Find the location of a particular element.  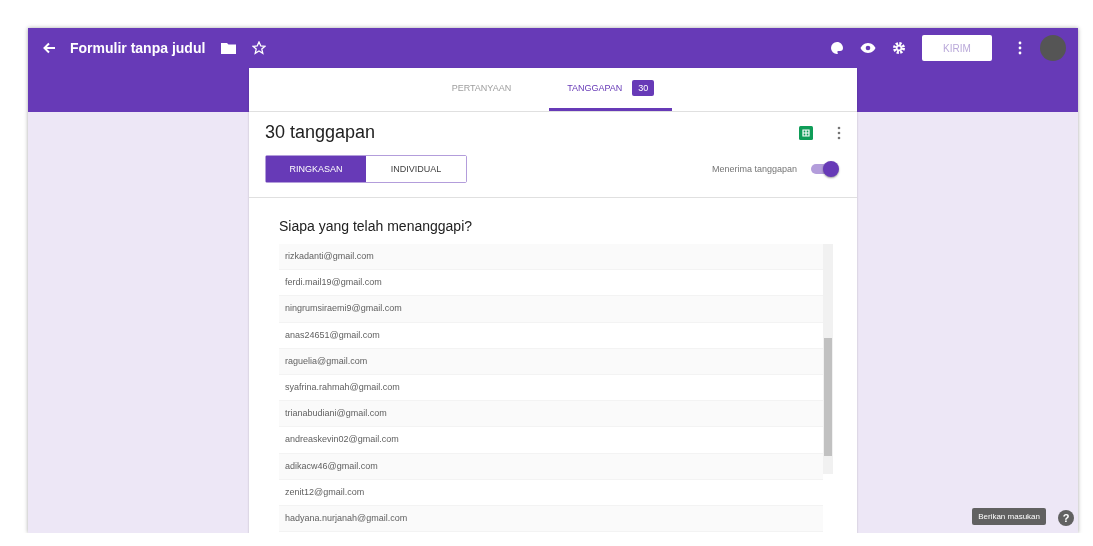

spreadsheet-icon is located at coordinates (806, 132).